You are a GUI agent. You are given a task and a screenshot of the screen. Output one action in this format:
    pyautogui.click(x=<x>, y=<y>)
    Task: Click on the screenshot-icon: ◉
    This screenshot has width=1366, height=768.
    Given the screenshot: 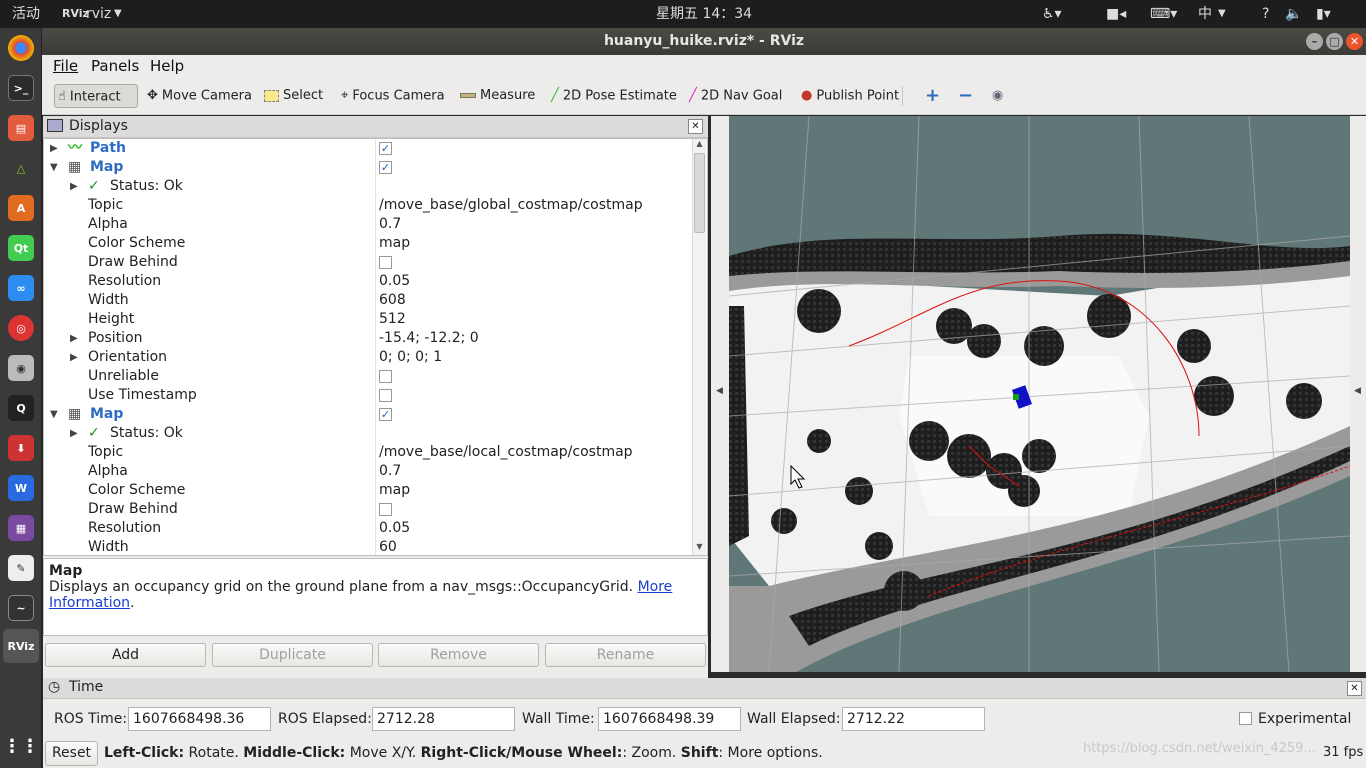 What is the action you would take?
    pyautogui.click(x=21, y=368)
    